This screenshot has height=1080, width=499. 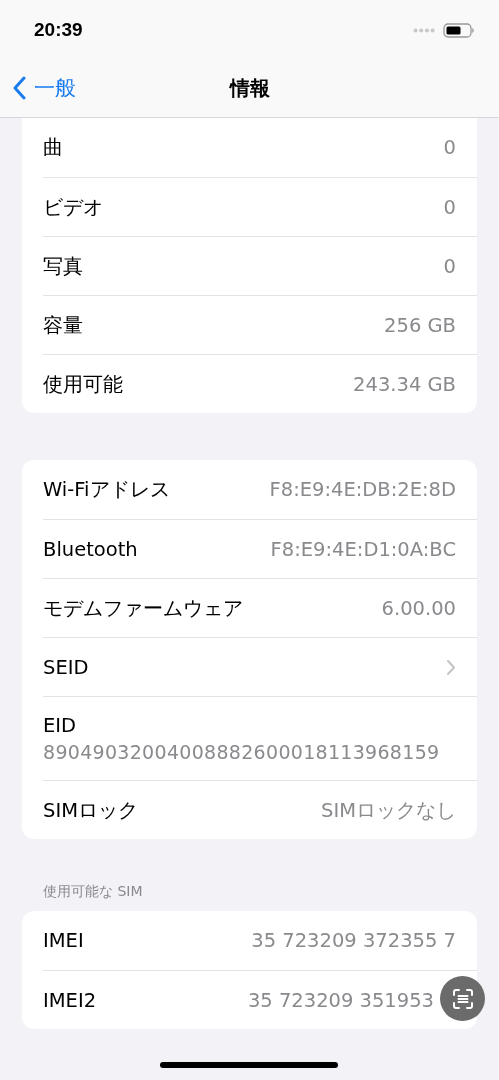 What do you see at coordinates (362, 489) in the screenshot?
I see `row-value: F8:E9:4E:DB:2E:8D` at bounding box center [362, 489].